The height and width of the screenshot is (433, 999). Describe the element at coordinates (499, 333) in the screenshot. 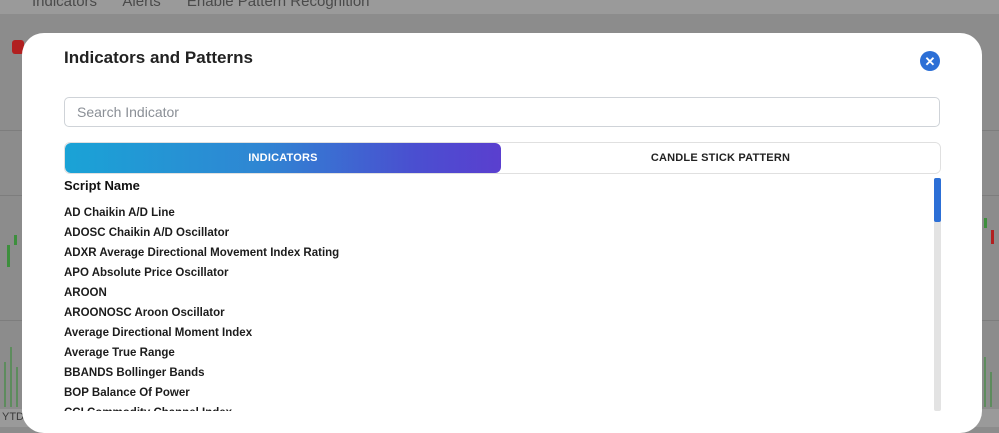

I see `list-item: Average Directional Moment Index` at that location.